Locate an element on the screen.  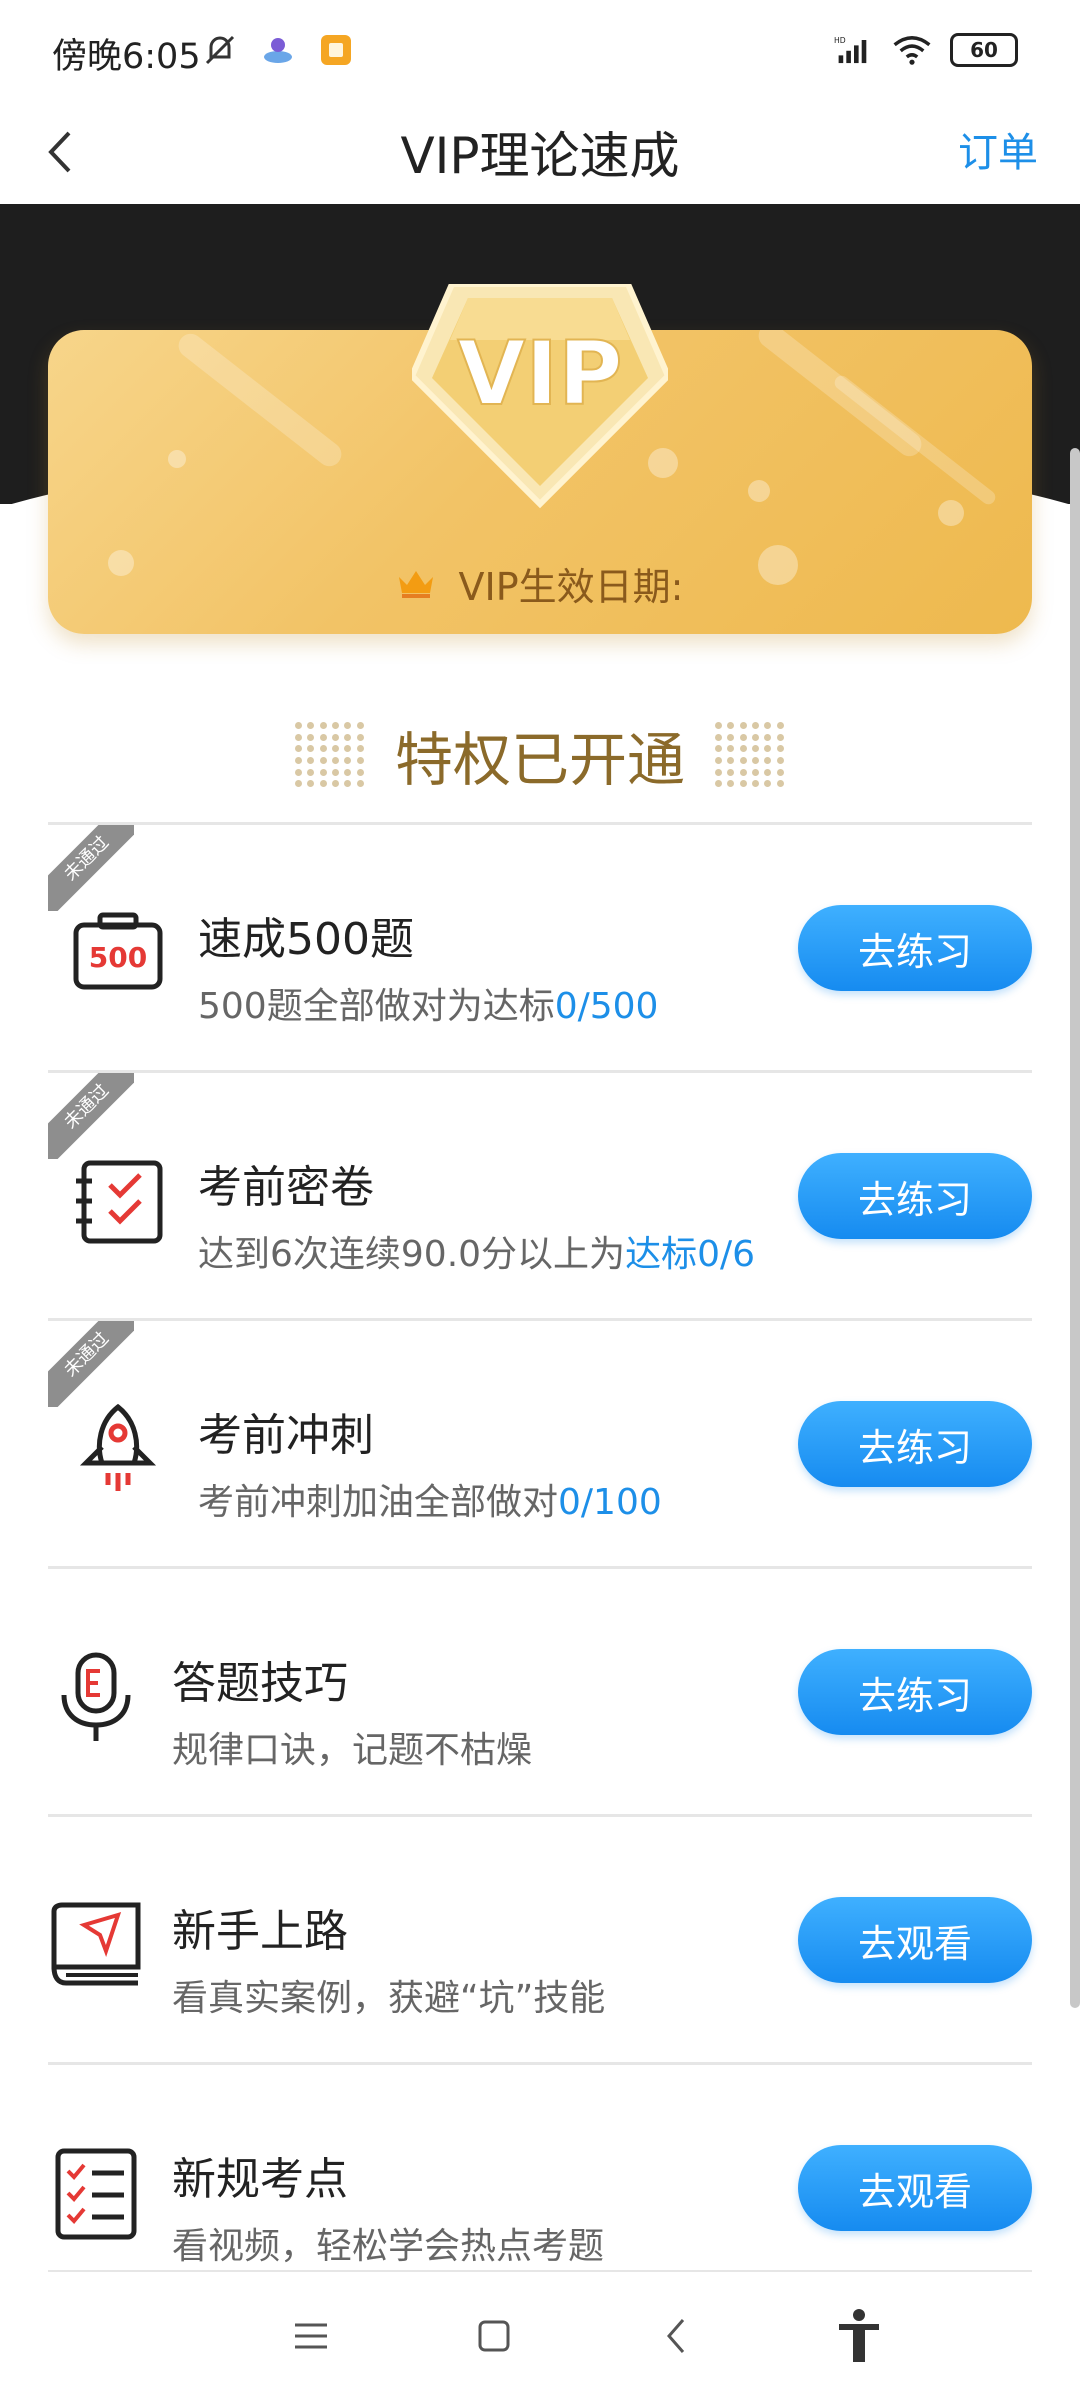
accessibility-button is located at coordinates (859, 2336).